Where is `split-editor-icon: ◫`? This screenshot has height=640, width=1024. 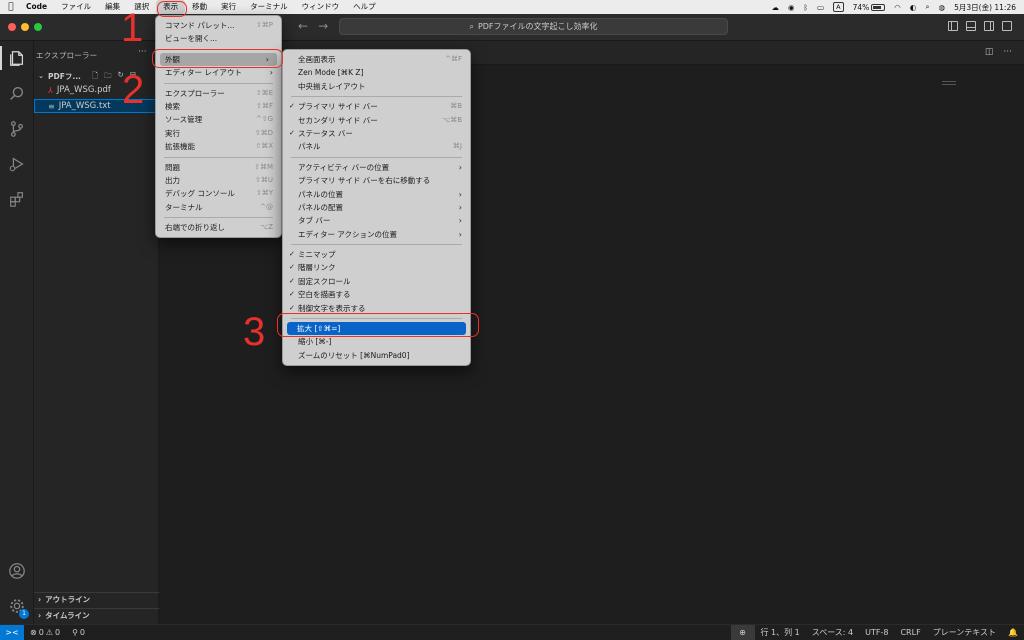 split-editor-icon: ◫ is located at coordinates (989, 52).